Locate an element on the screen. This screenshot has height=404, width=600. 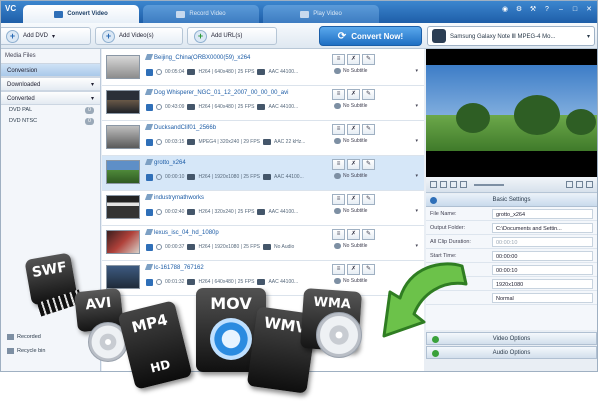
file-title: lc-161788_767162 is located at coordinates (174, 268).